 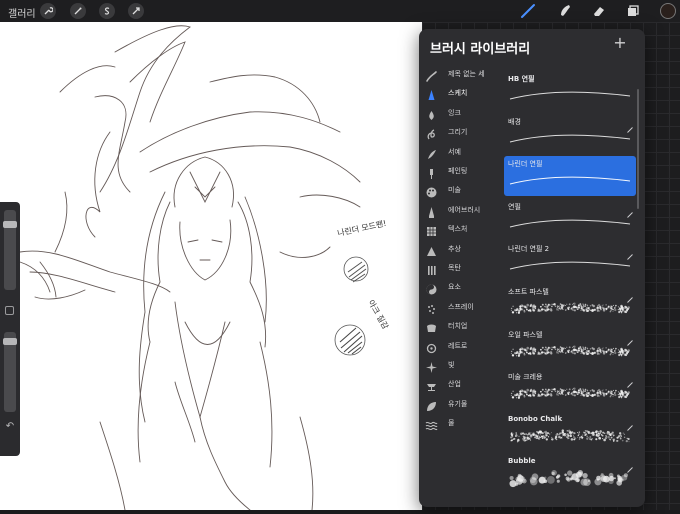 What do you see at coordinates (431, 404) in the screenshot?
I see `leaf-icon` at bounding box center [431, 404].